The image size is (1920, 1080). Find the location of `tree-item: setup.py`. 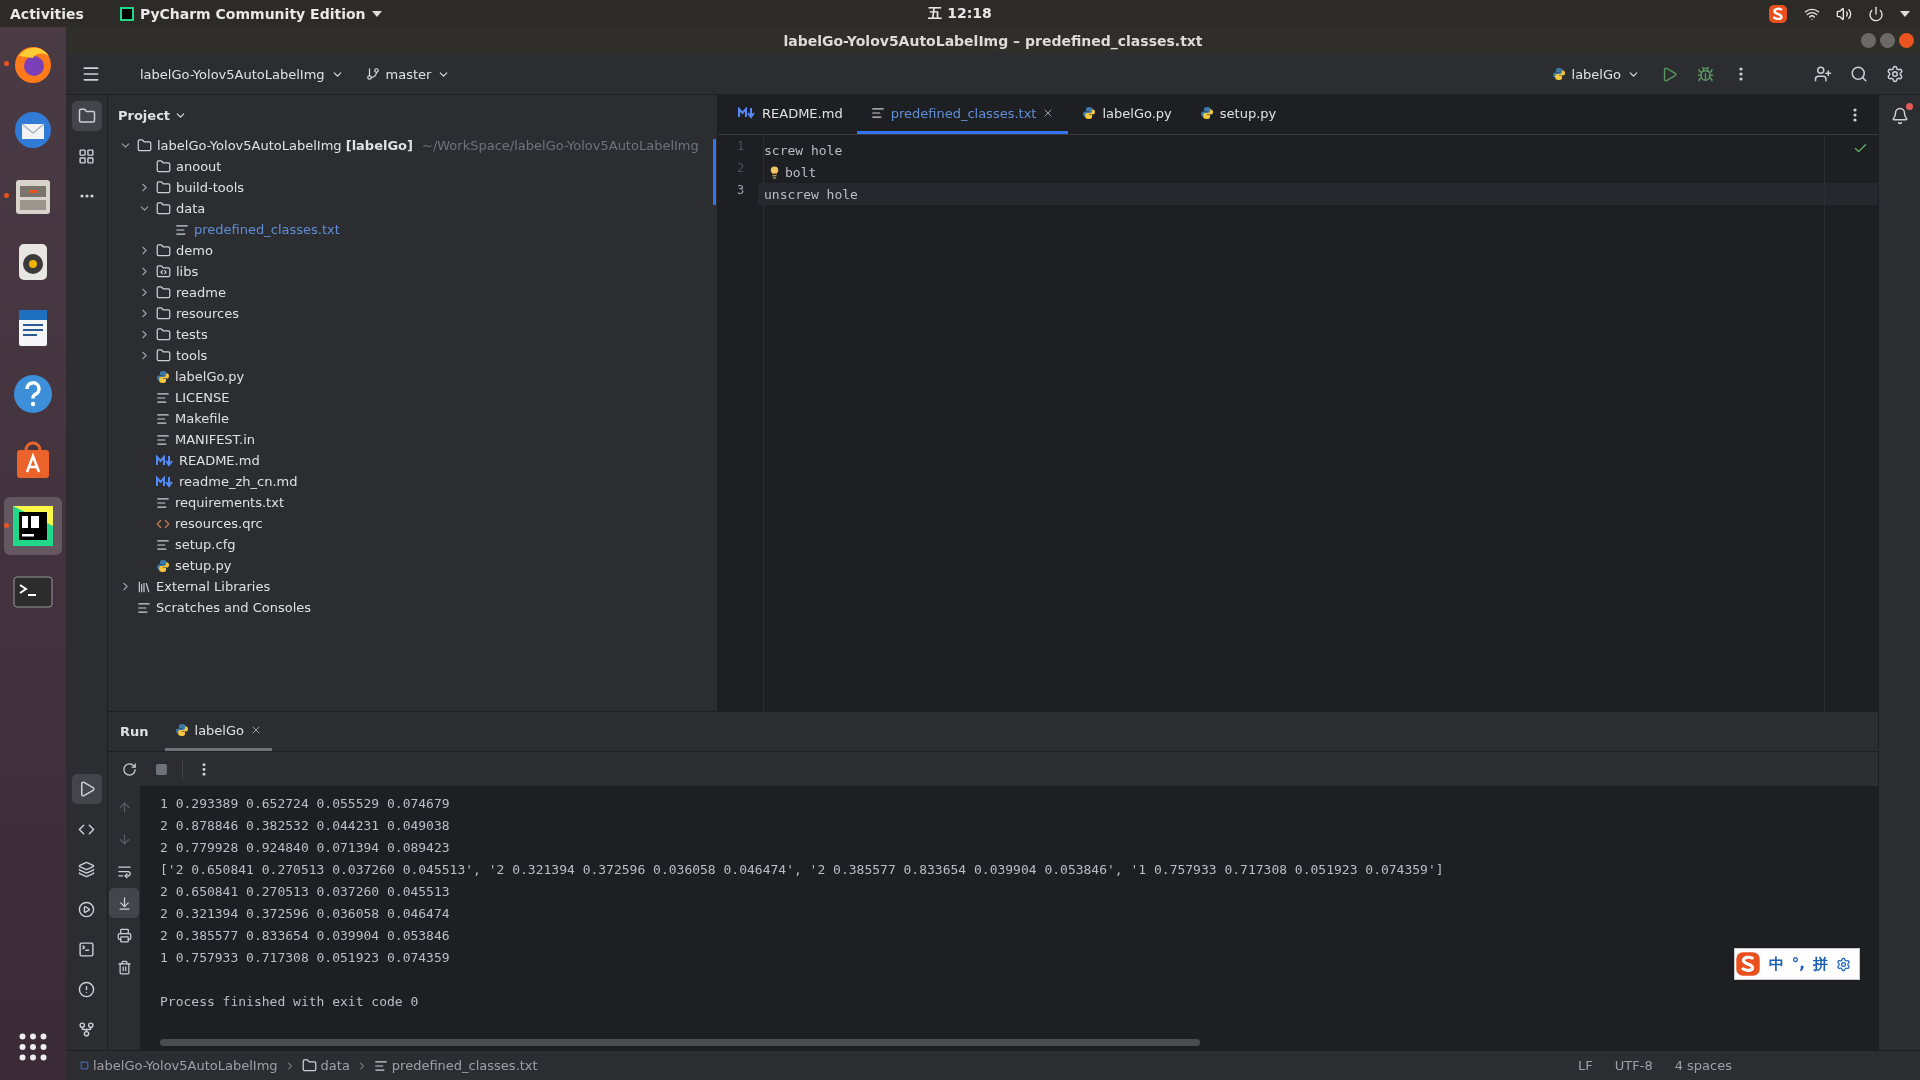

tree-item: setup.py is located at coordinates (203, 565).